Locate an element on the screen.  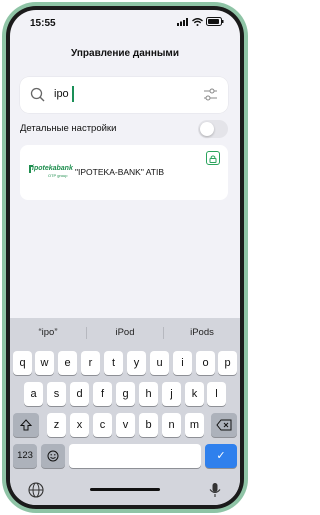
detailed-settings-row: Детальные настройки is located at coordinates (124, 129).